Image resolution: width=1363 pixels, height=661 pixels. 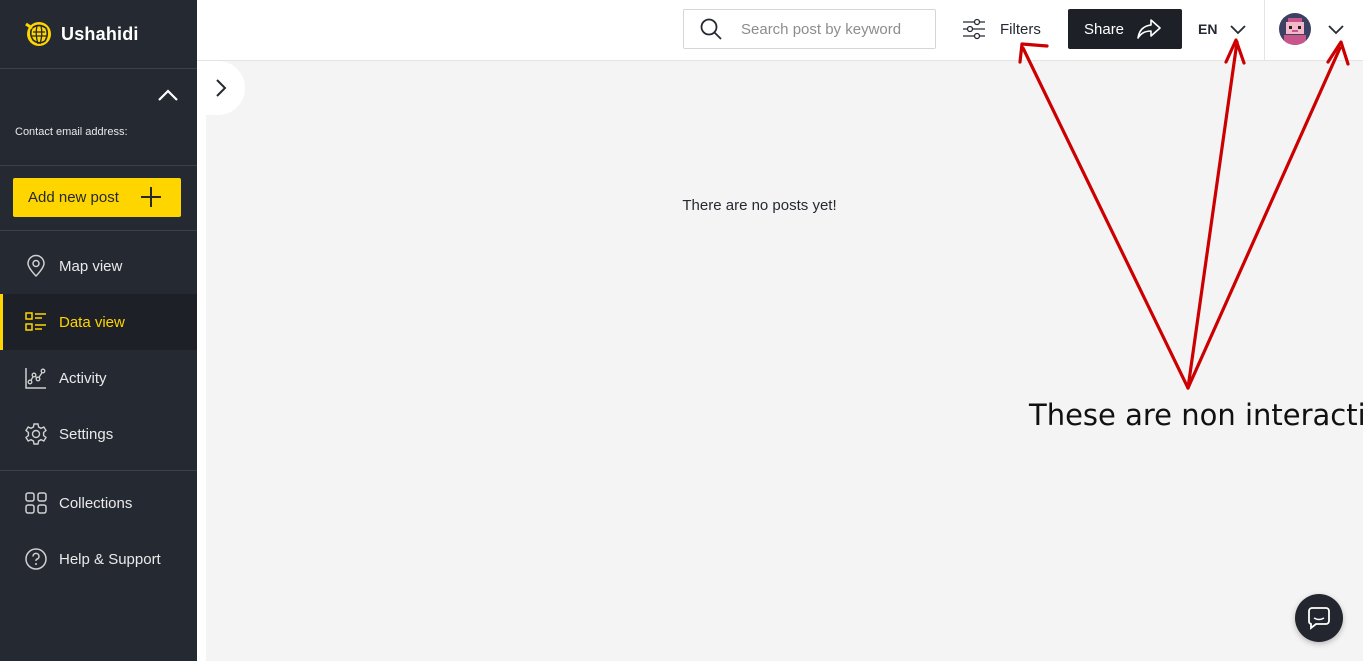 I want to click on nav-label-help-support: Help & Support, so click(x=110, y=559).